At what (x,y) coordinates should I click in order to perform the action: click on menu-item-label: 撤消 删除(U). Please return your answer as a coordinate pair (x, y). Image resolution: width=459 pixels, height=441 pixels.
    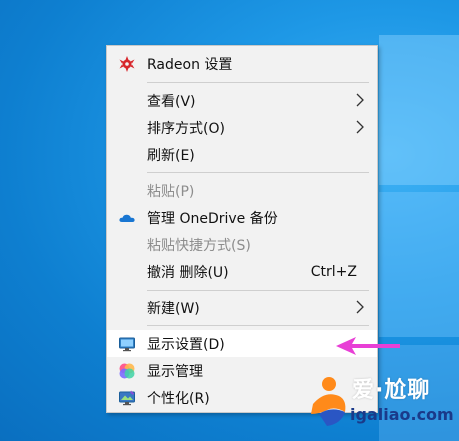
    Looking at the image, I should click on (188, 272).